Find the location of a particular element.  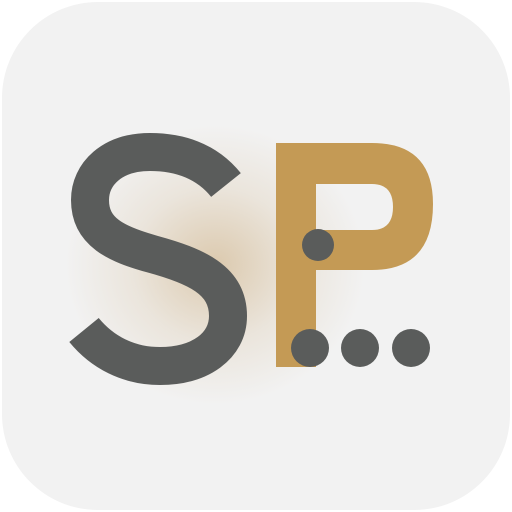

dot-on-p is located at coordinates (318, 245).